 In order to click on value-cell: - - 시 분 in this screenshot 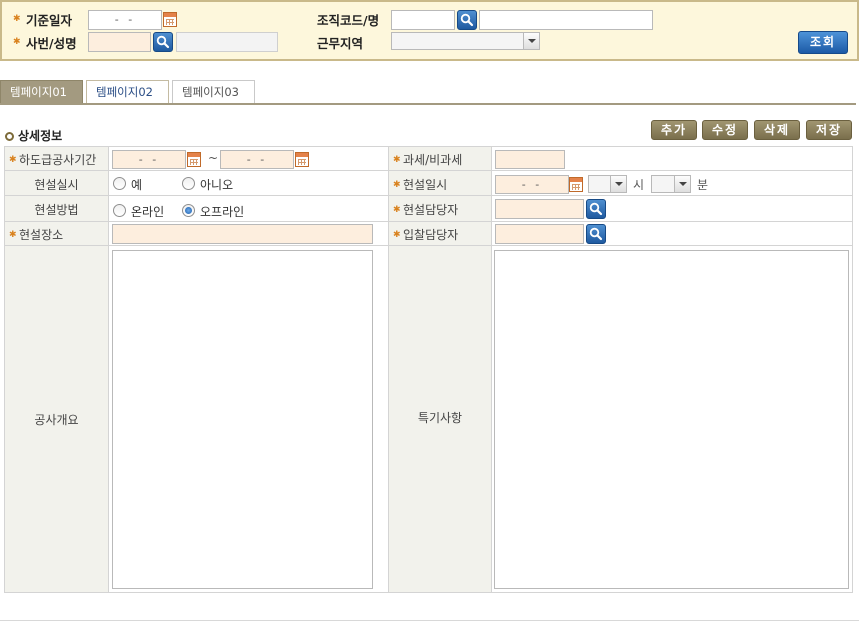, I will do `click(672, 183)`.